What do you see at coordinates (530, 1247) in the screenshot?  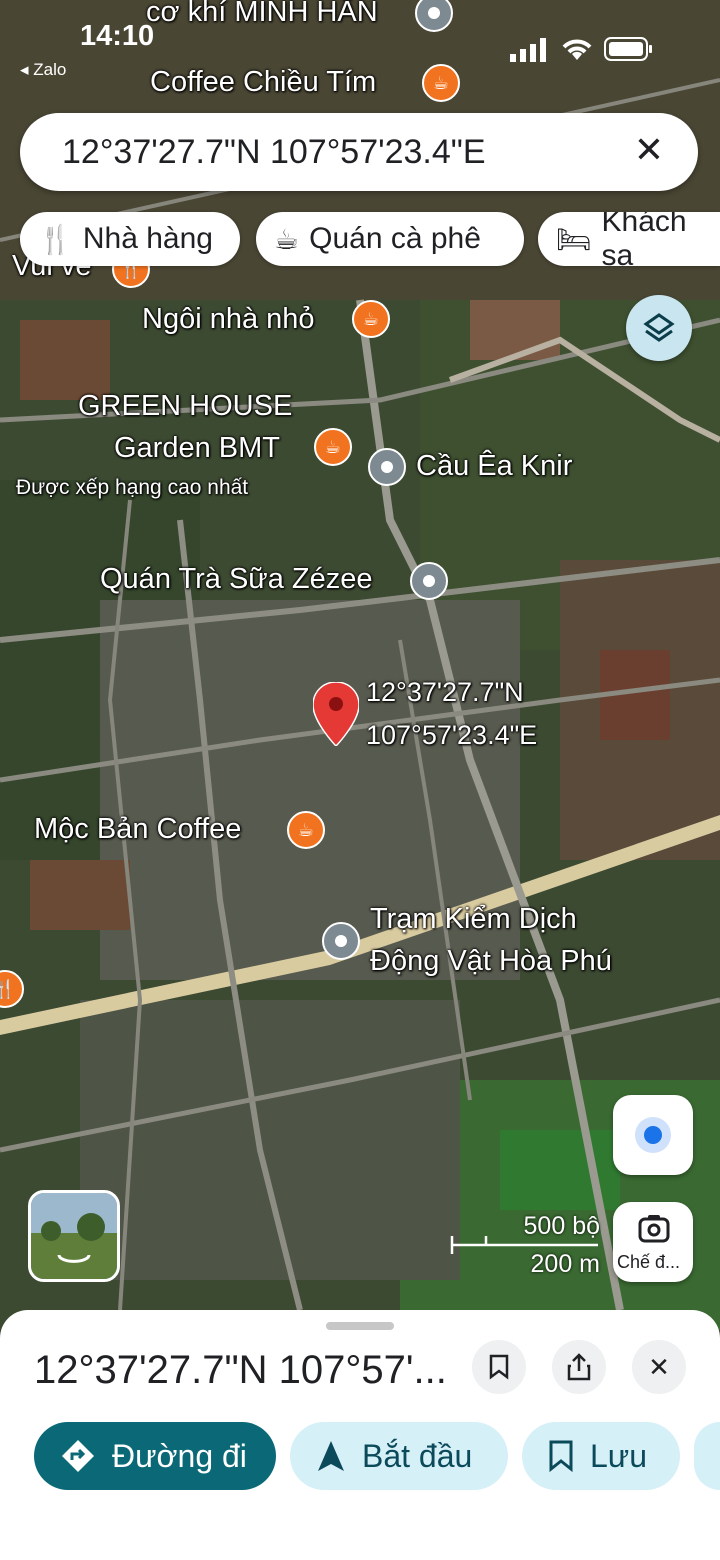 I see `map-scale: 500 bộ 200 m` at bounding box center [530, 1247].